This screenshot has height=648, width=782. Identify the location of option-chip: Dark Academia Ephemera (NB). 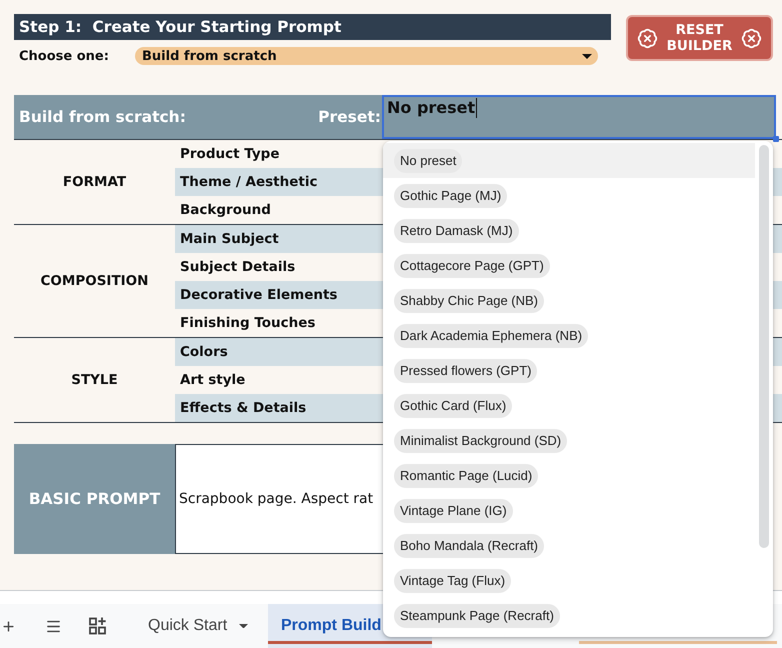
(491, 336).